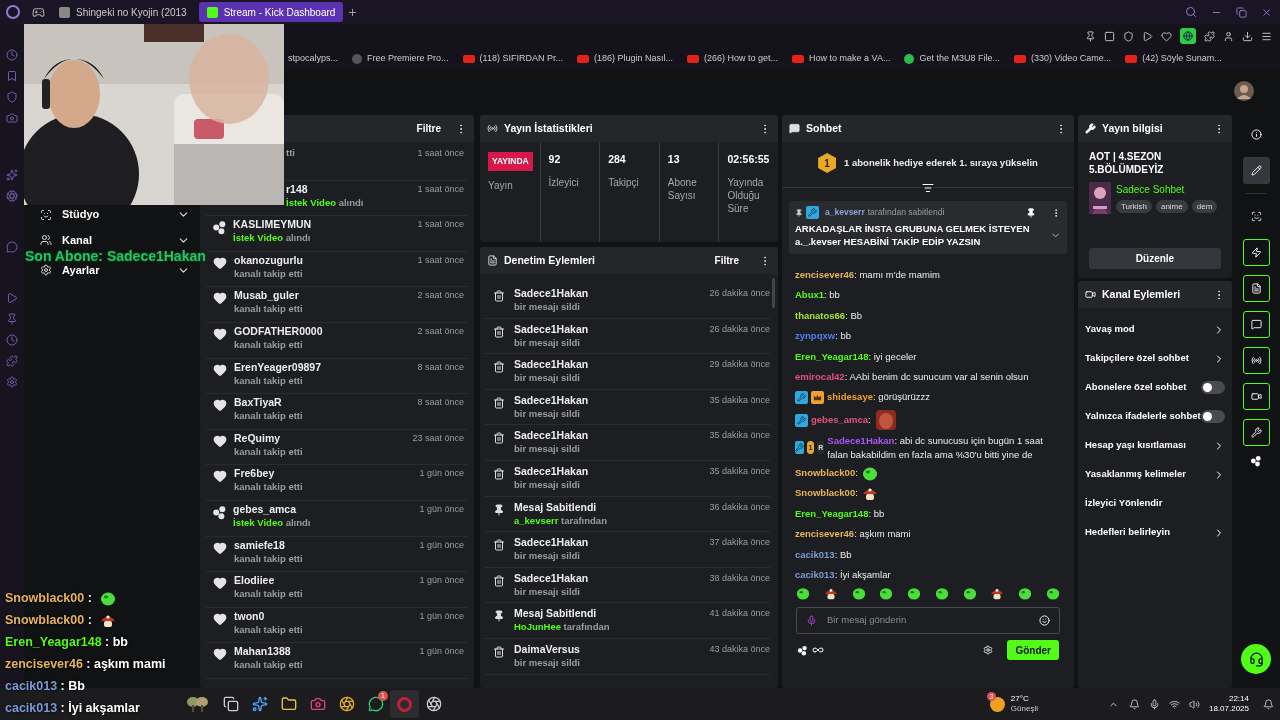 The width and height of the screenshot is (1280, 720). What do you see at coordinates (1155, 258) in the screenshot?
I see `edit-button: Düzenle` at bounding box center [1155, 258].